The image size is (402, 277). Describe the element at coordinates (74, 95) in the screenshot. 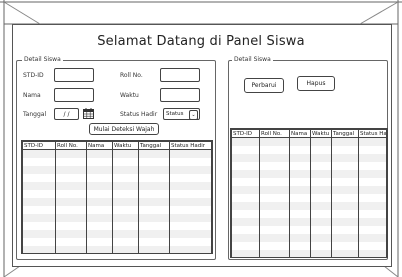

I see `nama-input` at that location.